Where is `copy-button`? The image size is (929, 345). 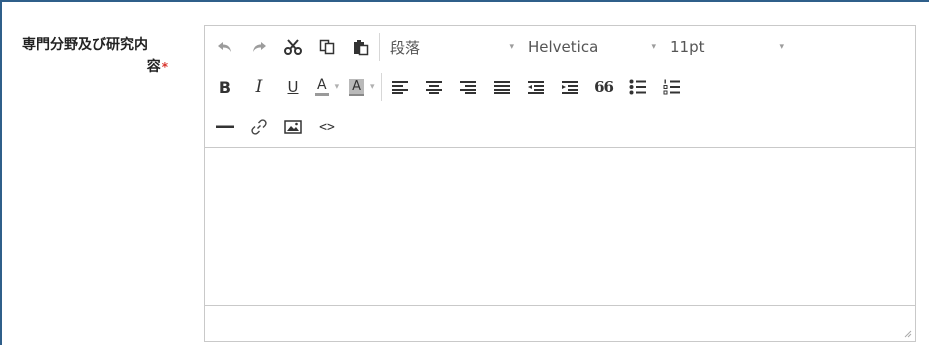
copy-button is located at coordinates (327, 47).